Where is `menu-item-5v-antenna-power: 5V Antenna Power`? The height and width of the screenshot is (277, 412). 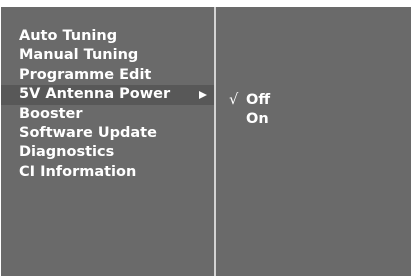
menu-item-5v-antenna-power: 5V Antenna Power is located at coordinates (107, 95).